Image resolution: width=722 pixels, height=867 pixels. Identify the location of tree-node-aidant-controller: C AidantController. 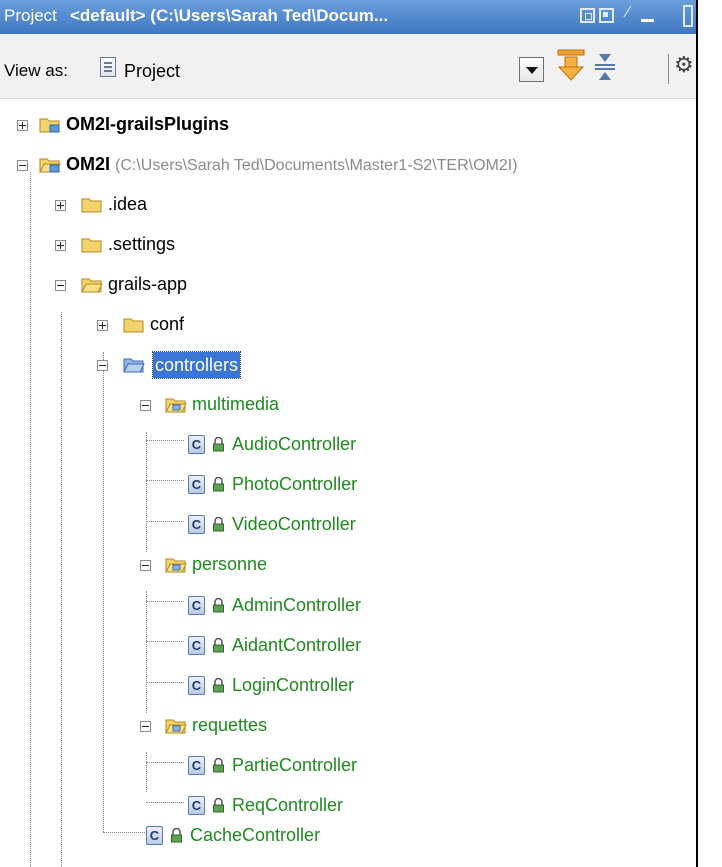
(348, 646).